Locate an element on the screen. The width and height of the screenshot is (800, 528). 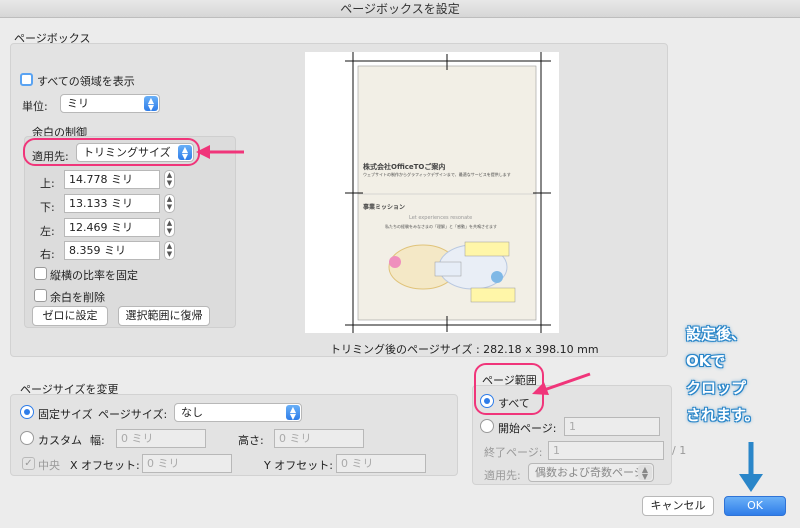
y-offset-field: 0 ミリ is located at coordinates (381, 463).